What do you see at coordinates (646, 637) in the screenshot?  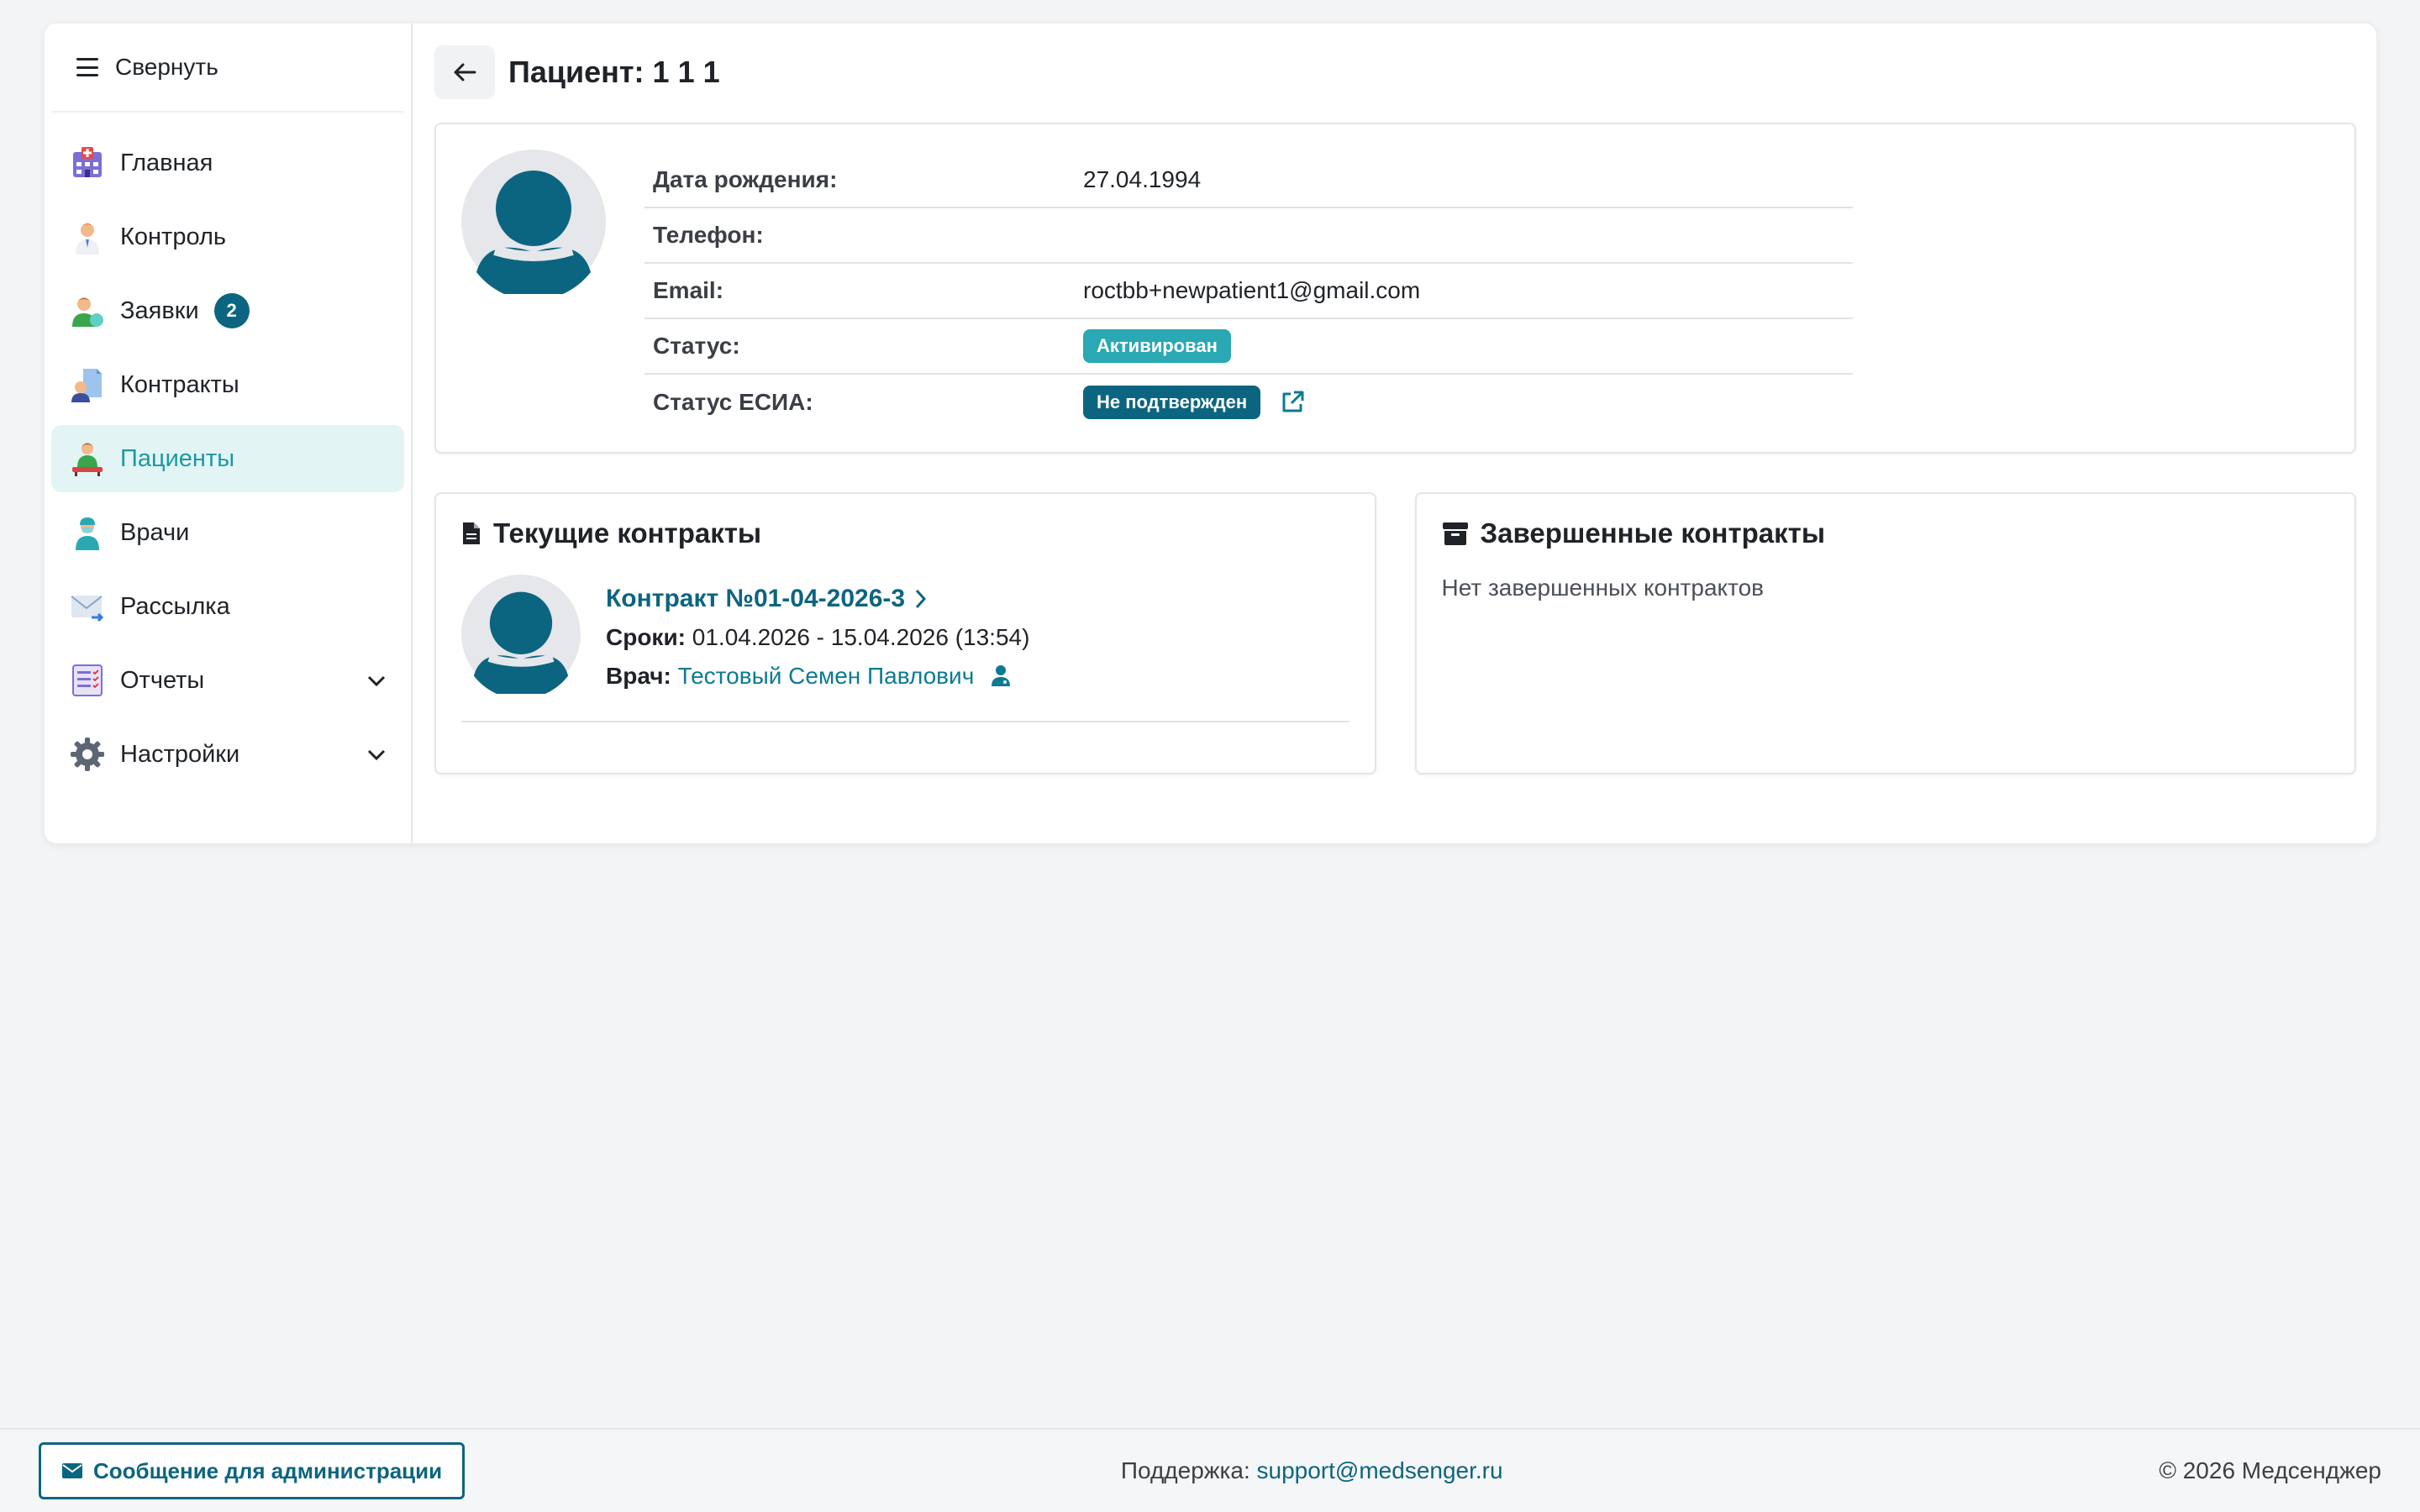 I see `terms-label: Сроки:` at bounding box center [646, 637].